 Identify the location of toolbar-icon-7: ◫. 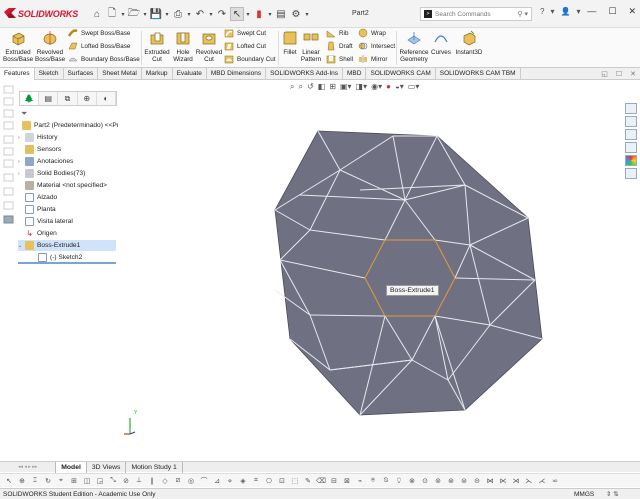
(87, 481).